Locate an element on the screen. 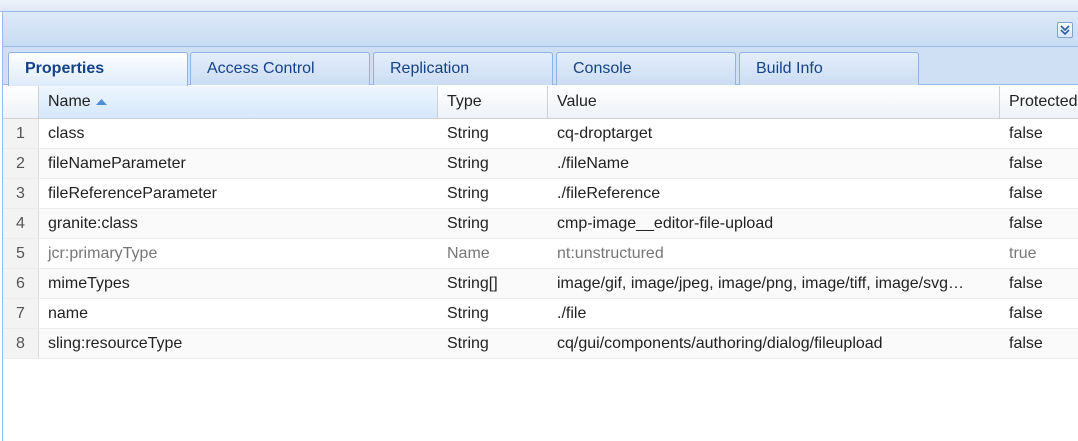 The width and height of the screenshot is (1078, 441). column-header-type: Type is located at coordinates (493, 102).